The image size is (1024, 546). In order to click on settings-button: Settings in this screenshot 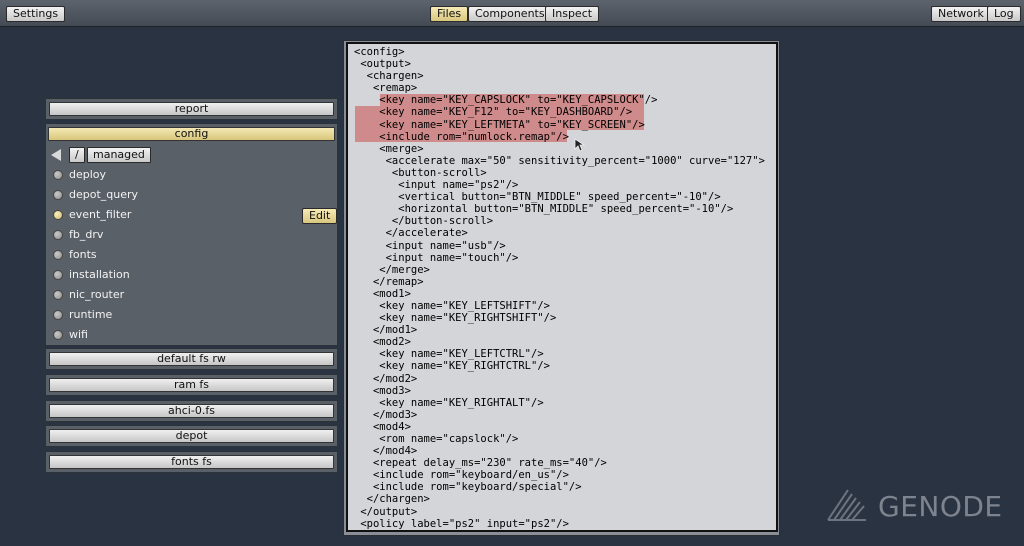, I will do `click(36, 14)`.